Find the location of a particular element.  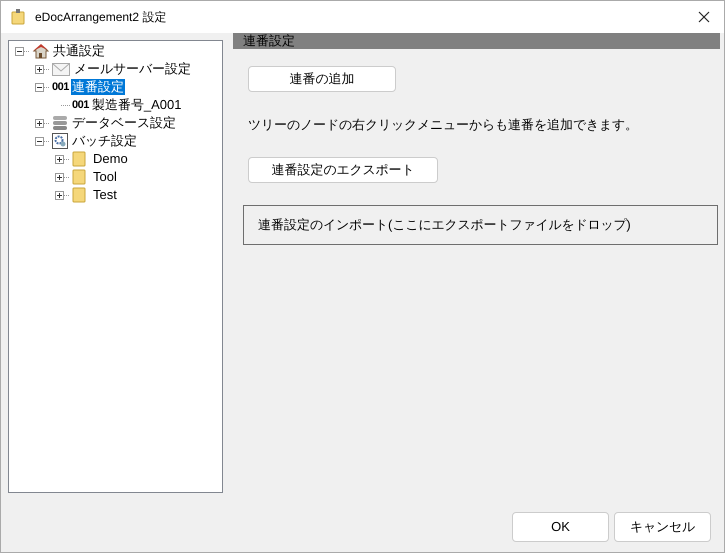

tree-item: Test is located at coordinates (105, 195).